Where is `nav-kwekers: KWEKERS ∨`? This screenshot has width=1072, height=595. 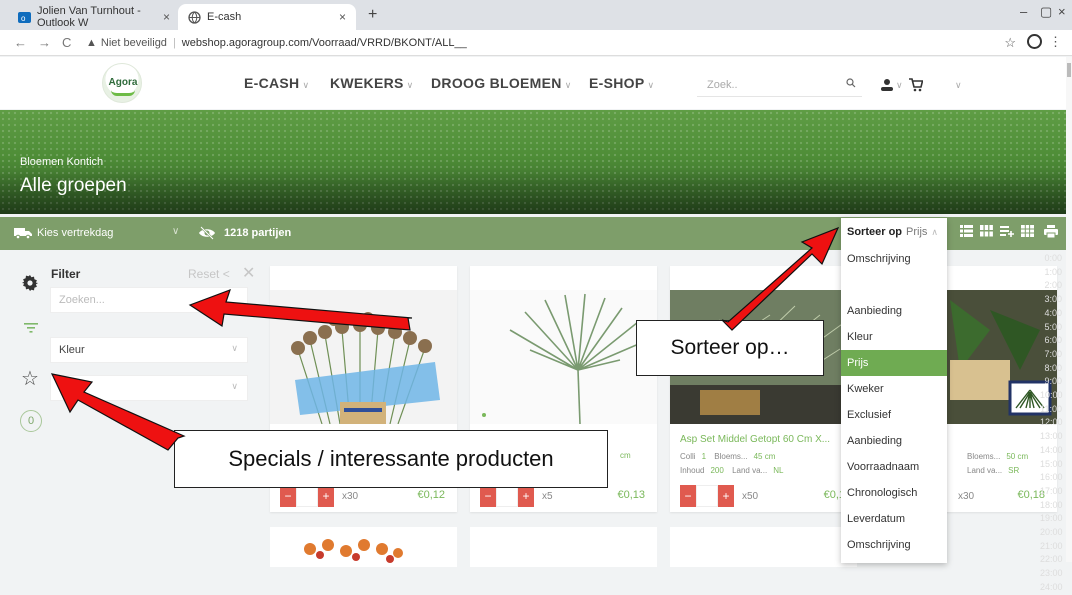
nav-kwekers: KWEKERS ∨ is located at coordinates (372, 83).